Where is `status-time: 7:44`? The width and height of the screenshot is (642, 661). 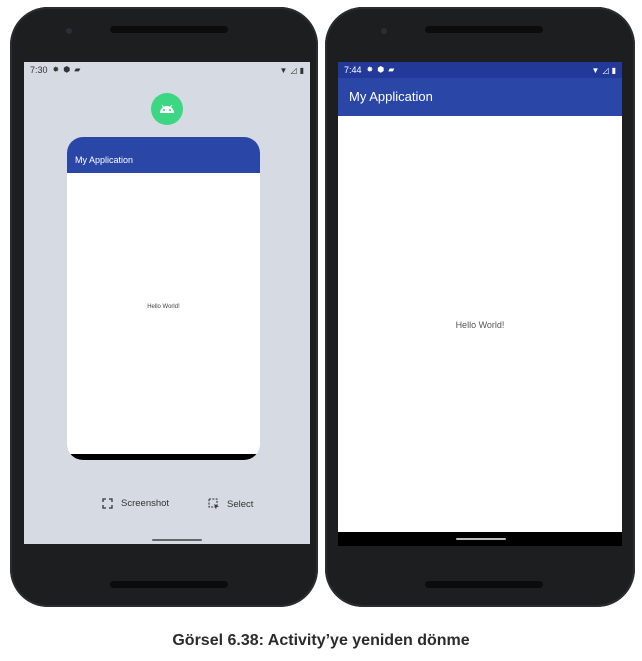
status-time: 7:44 is located at coordinates (353, 70).